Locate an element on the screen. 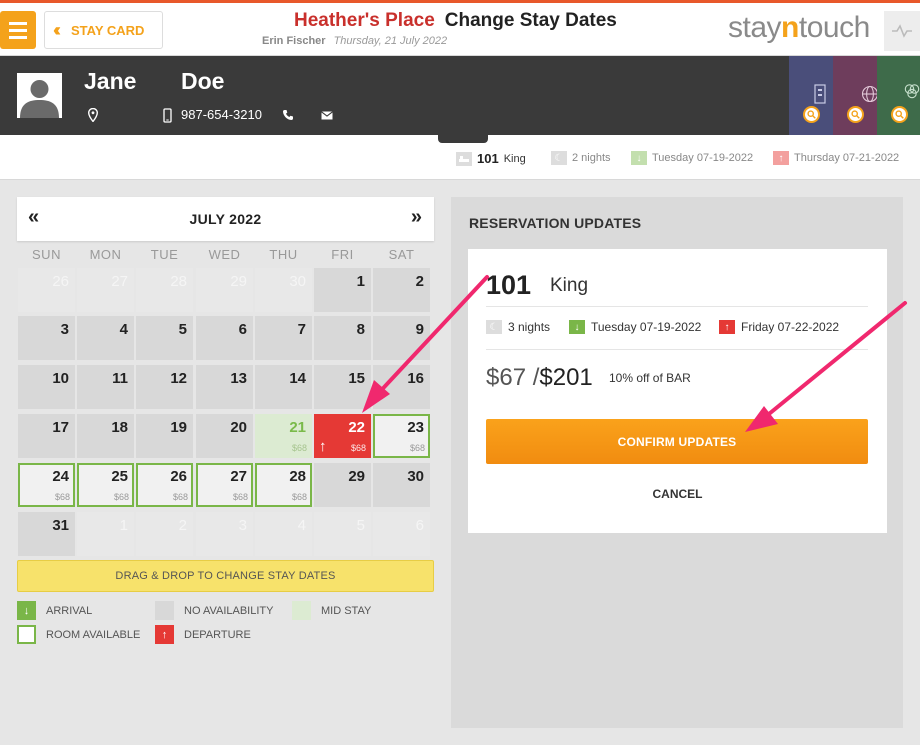 This screenshot has width=920, height=745. confirm-updates-button: CONFIRM UPDATES is located at coordinates (677, 441).